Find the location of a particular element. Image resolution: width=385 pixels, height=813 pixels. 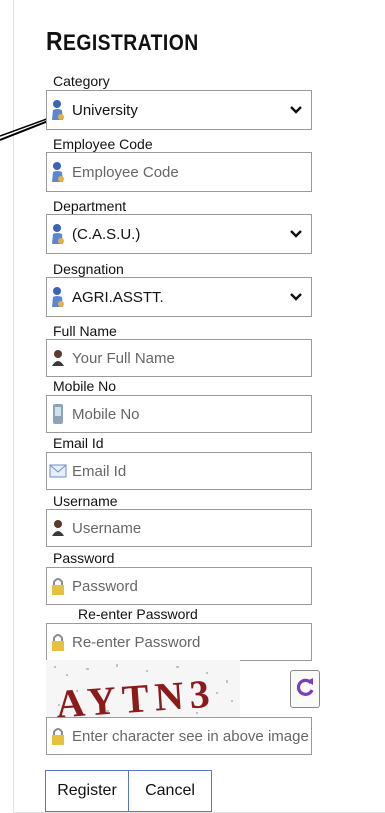

reenter-password-field: Re-enter Password is located at coordinates (179, 642).